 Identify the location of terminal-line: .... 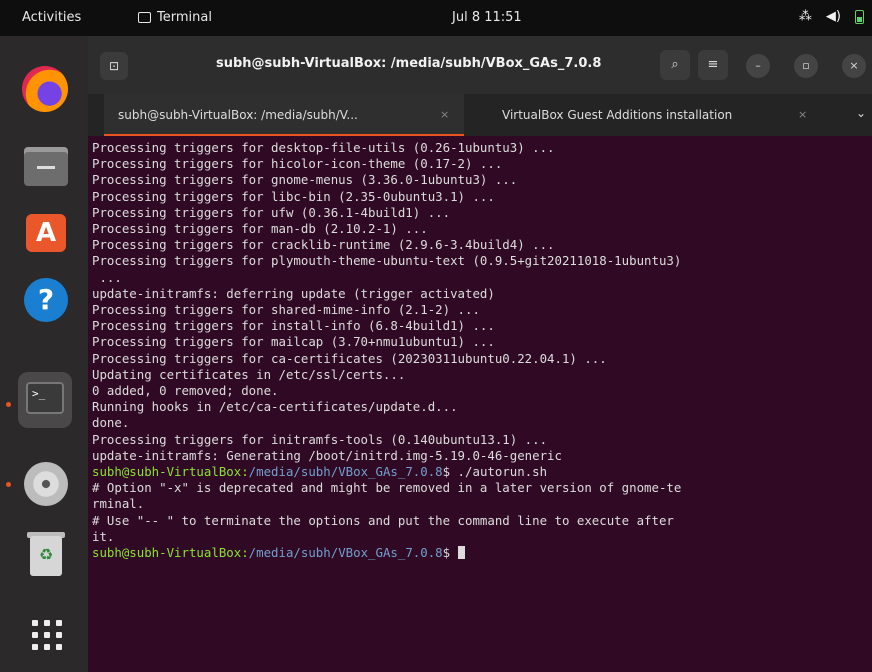
(107, 277).